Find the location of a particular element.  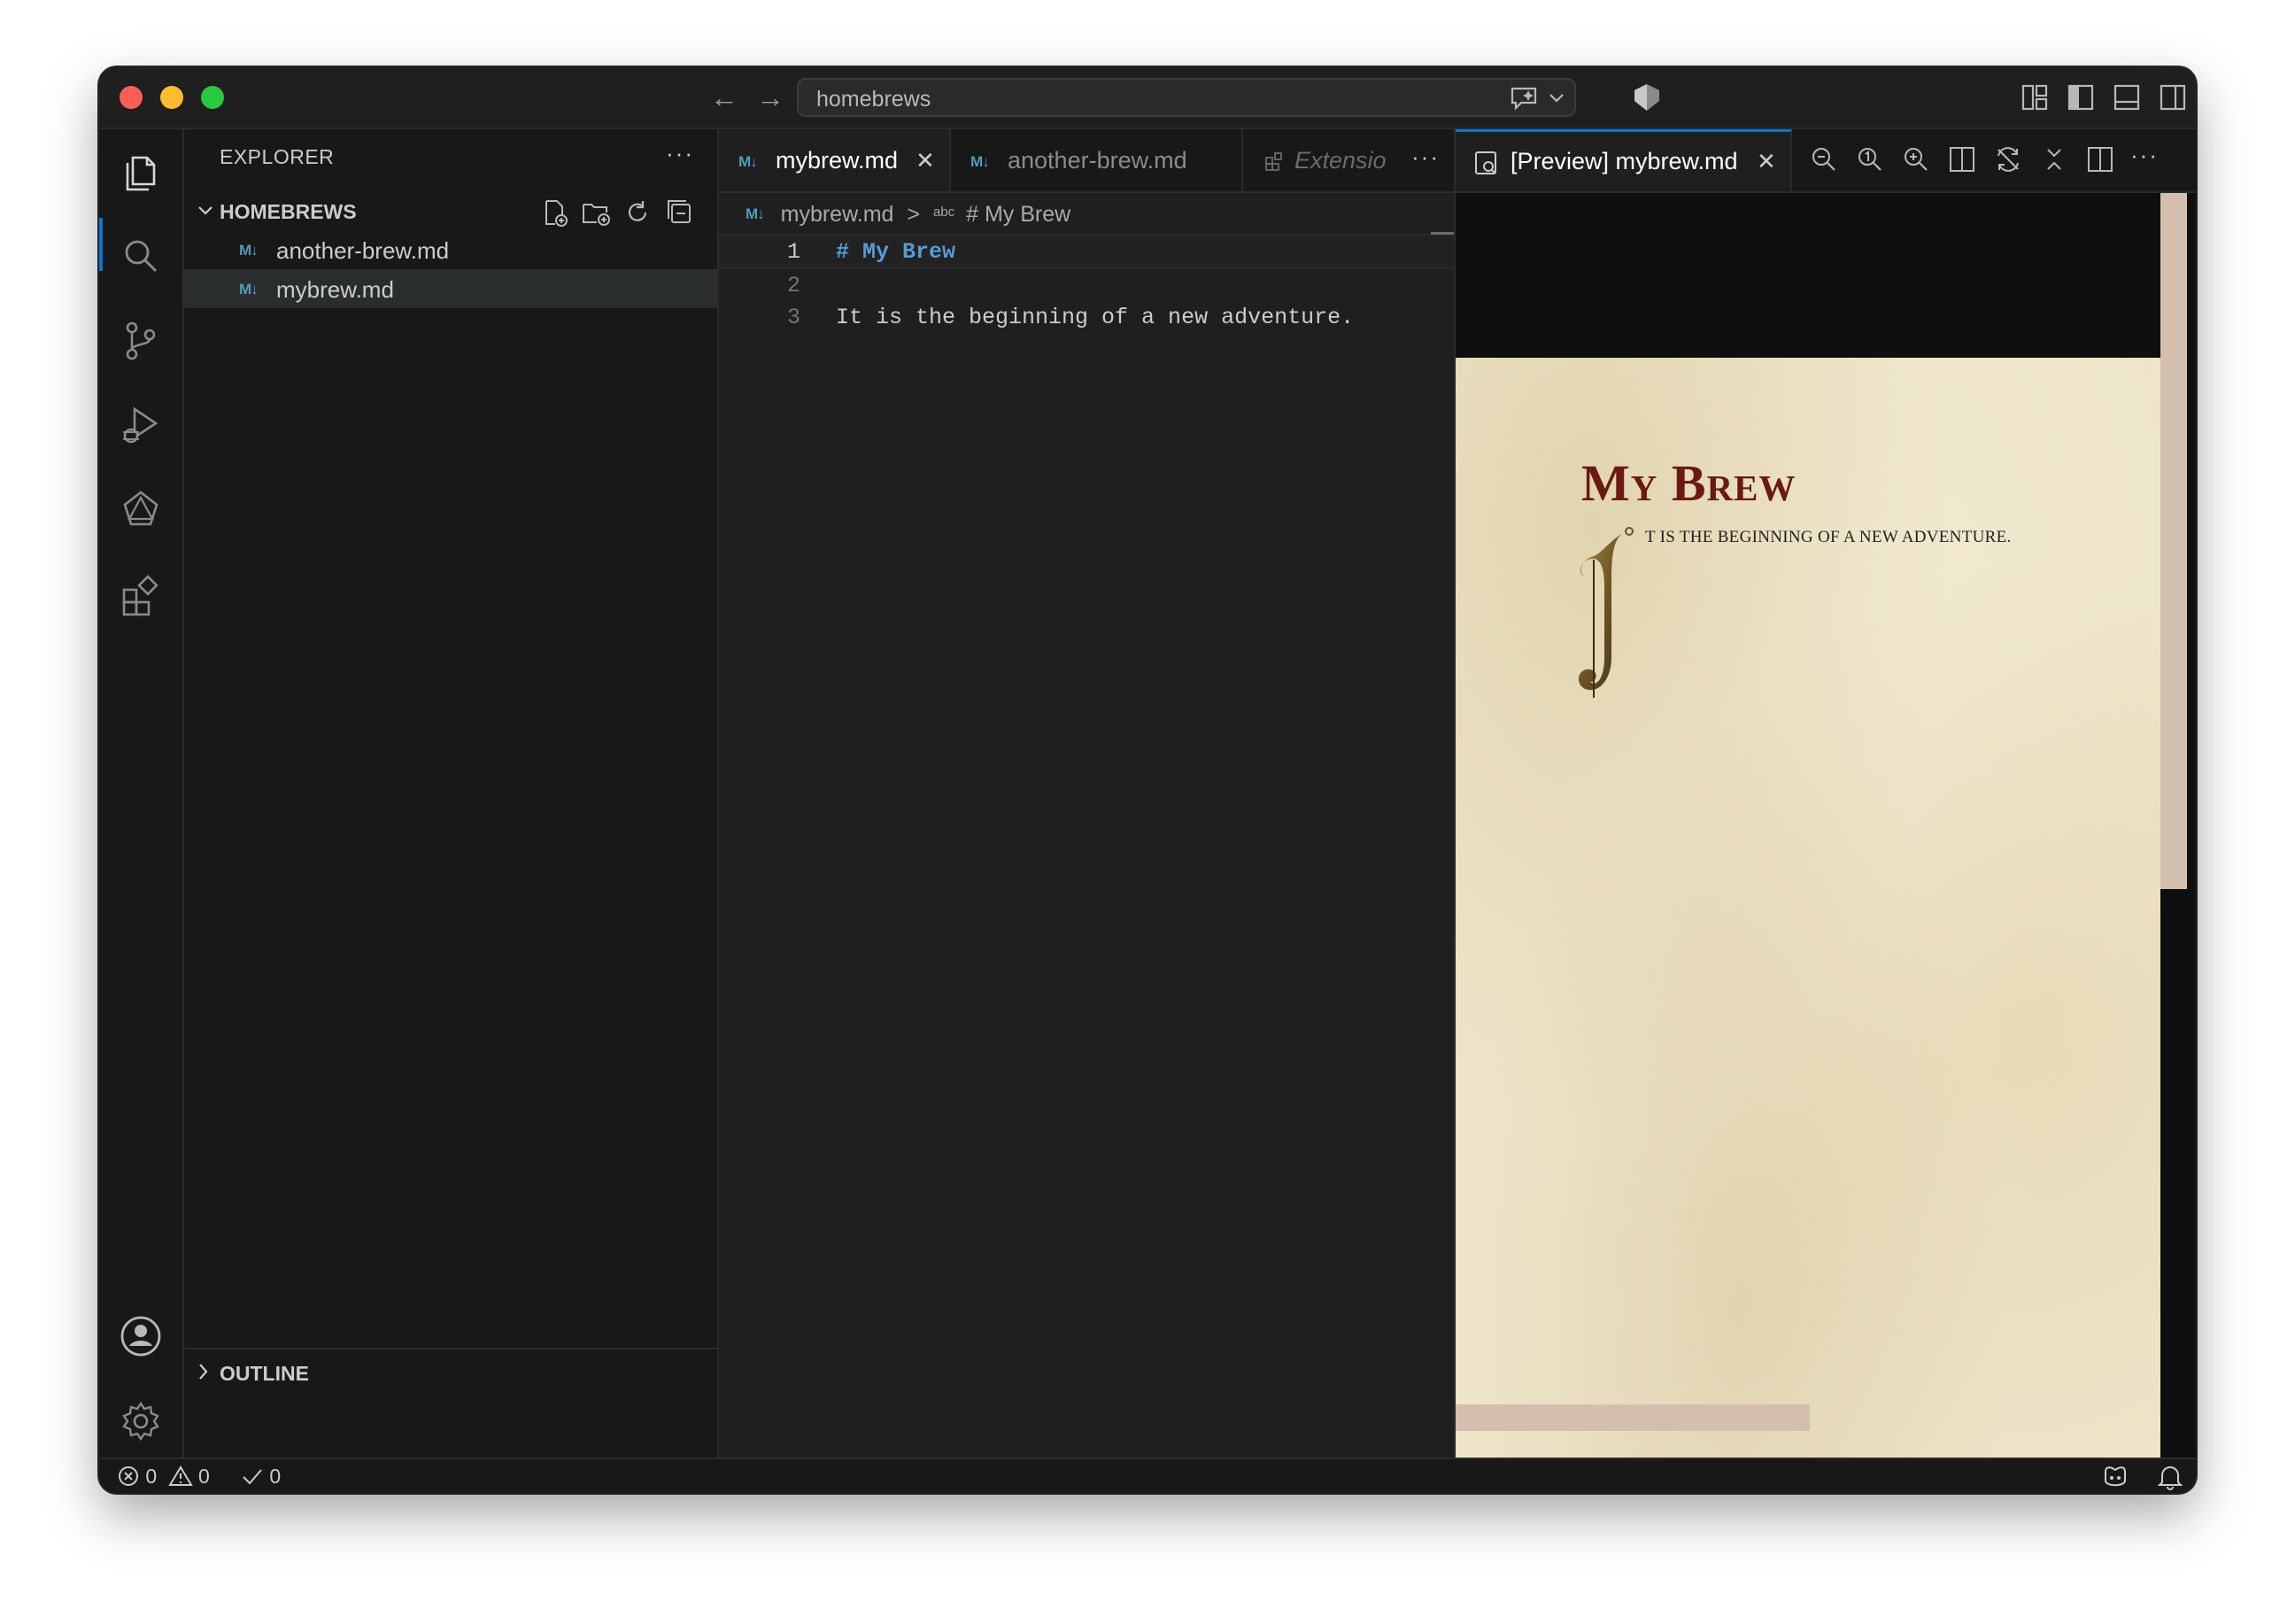

problems-indicator: 0 0 is located at coordinates (163, 1477).